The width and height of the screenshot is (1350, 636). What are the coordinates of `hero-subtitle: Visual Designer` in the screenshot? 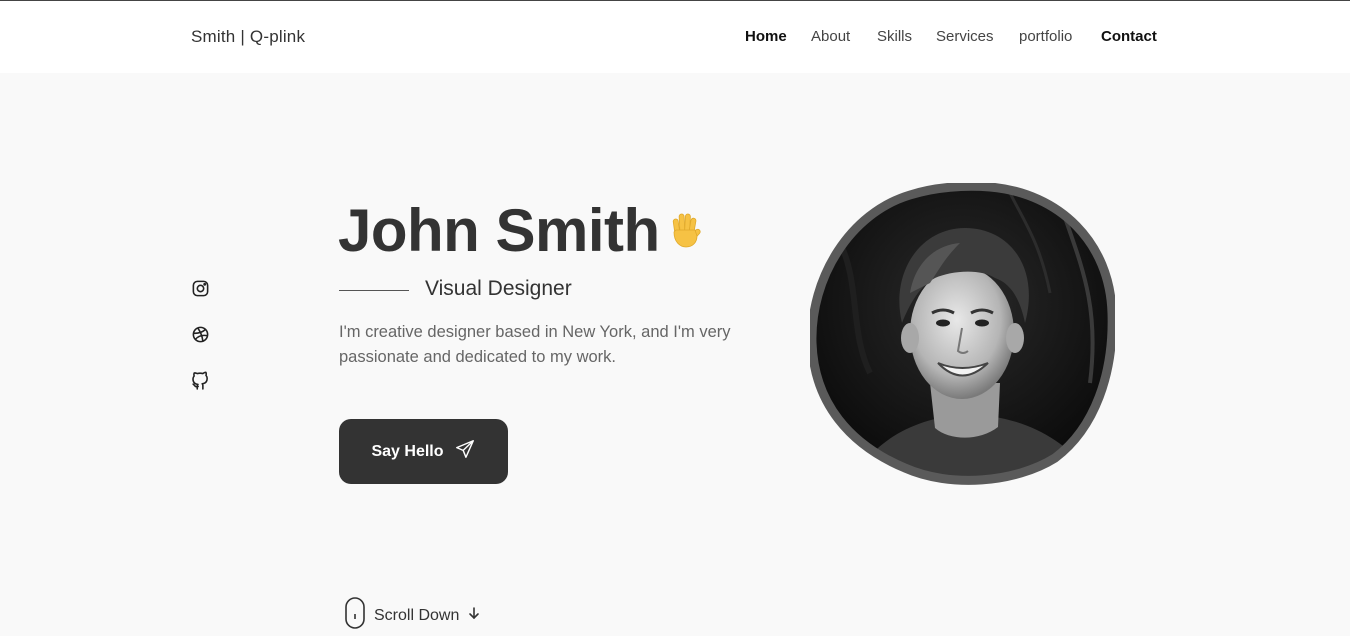 It's located at (498, 288).